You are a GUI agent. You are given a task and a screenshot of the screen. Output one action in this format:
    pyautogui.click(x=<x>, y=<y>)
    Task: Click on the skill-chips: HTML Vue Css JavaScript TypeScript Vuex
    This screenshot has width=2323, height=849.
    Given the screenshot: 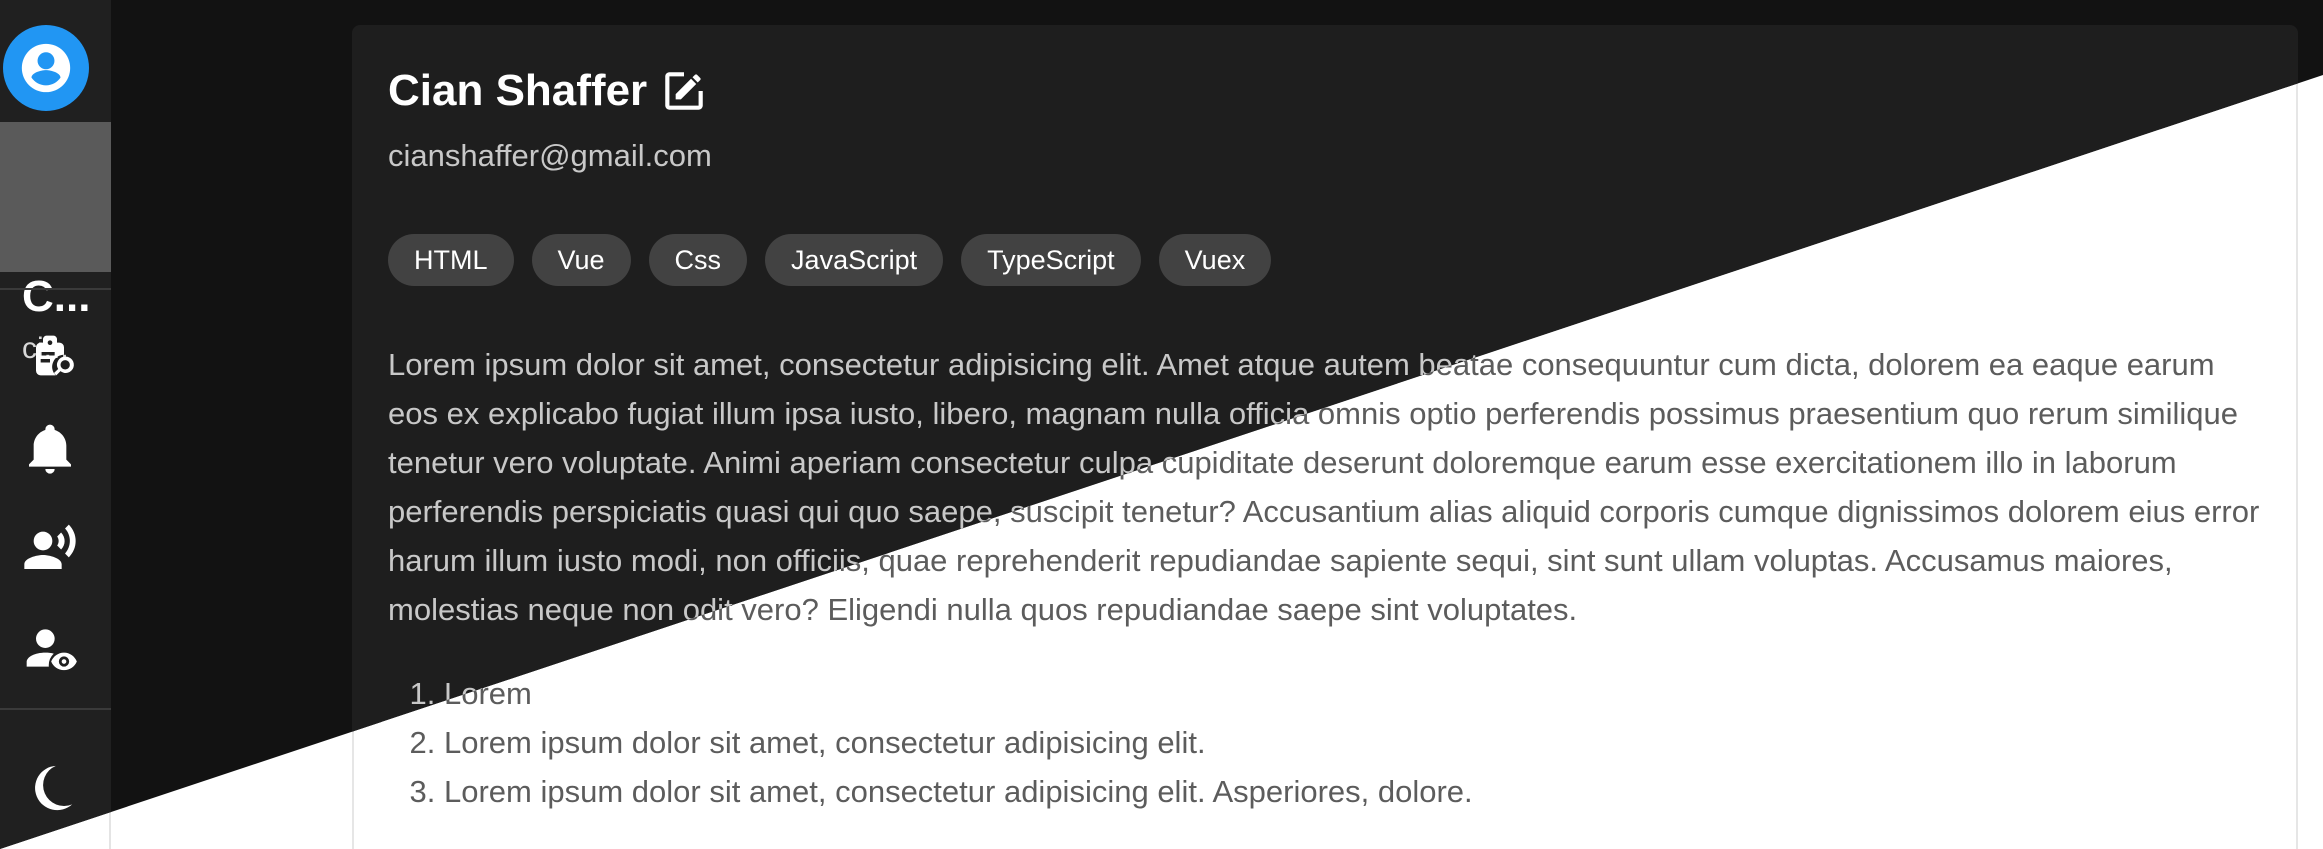 What is the action you would take?
    pyautogui.click(x=830, y=260)
    